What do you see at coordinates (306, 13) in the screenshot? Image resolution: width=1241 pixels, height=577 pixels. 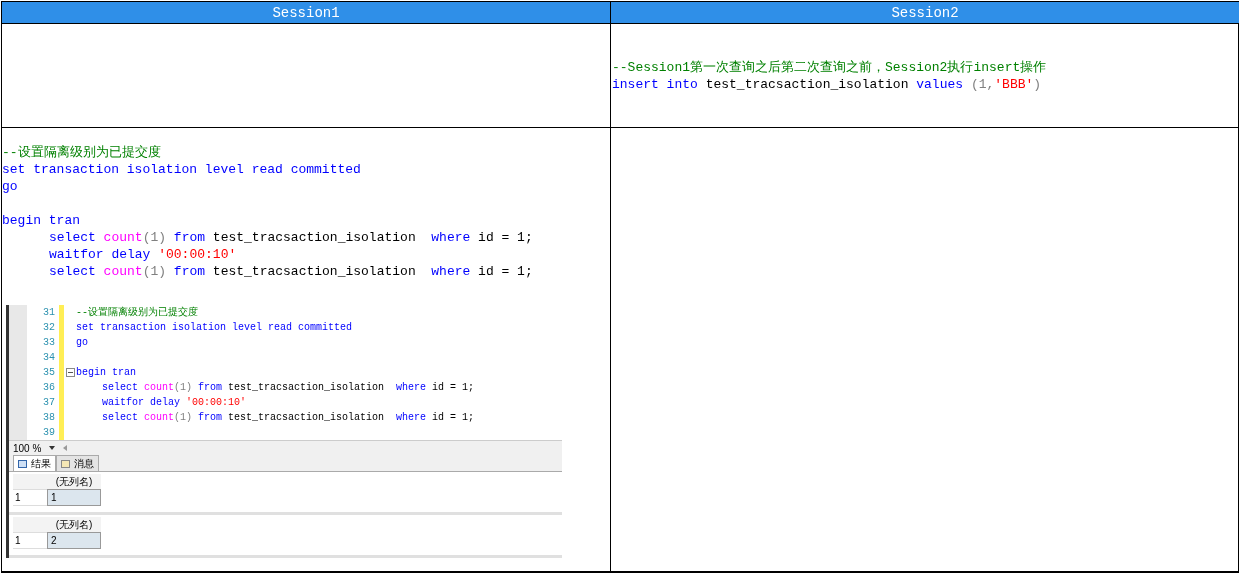 I see `column-header: Session1` at bounding box center [306, 13].